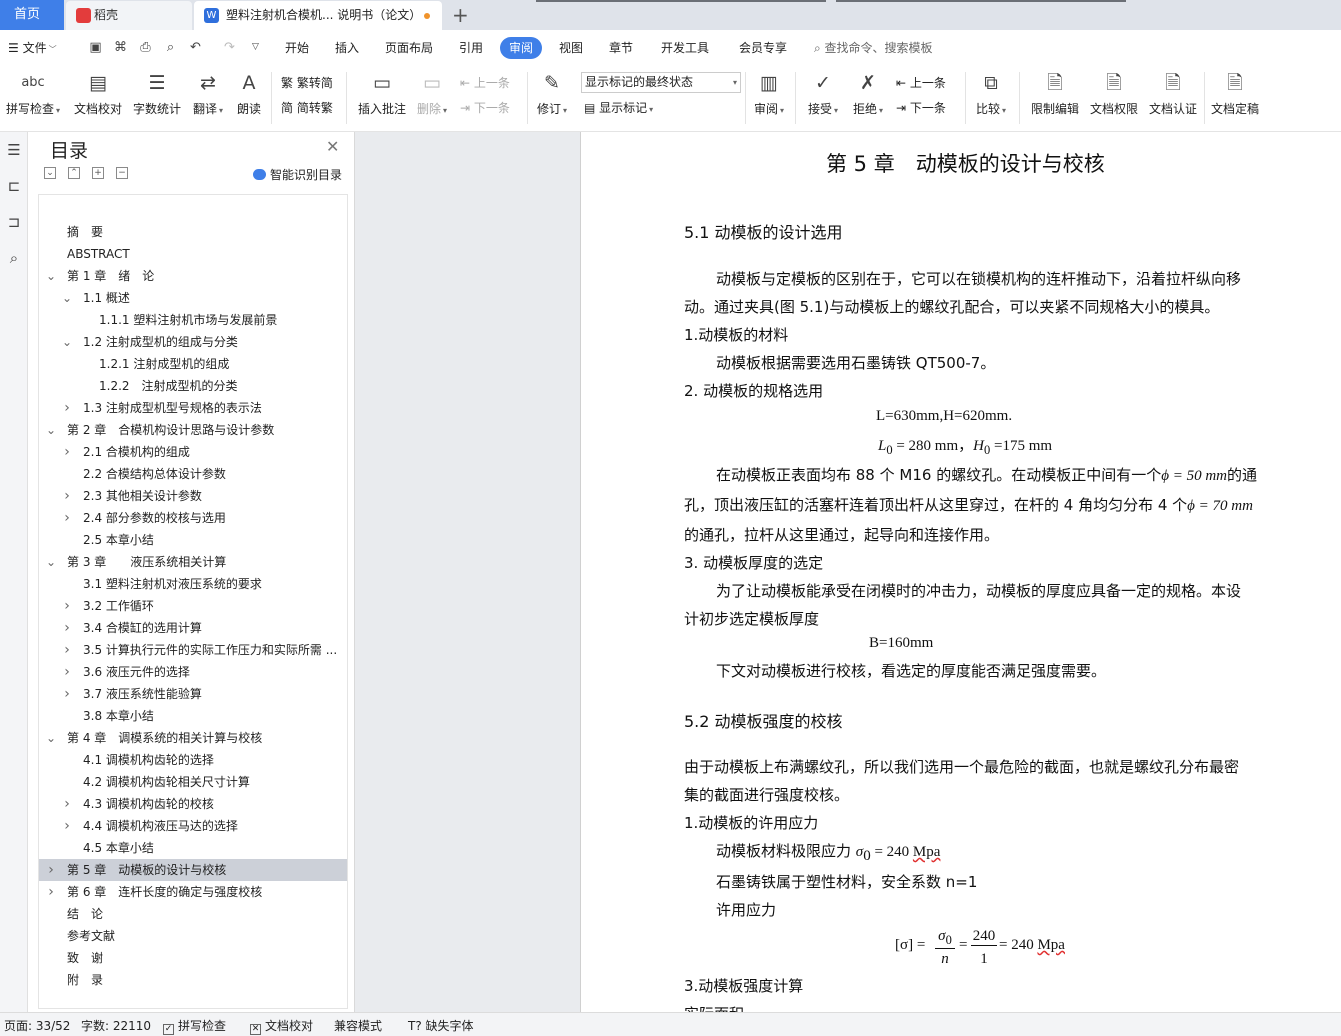 The height and width of the screenshot is (1036, 1341). Describe the element at coordinates (193, 386) in the screenshot. I see `toc-item: 1.2.2 注射成型机的分类` at that location.